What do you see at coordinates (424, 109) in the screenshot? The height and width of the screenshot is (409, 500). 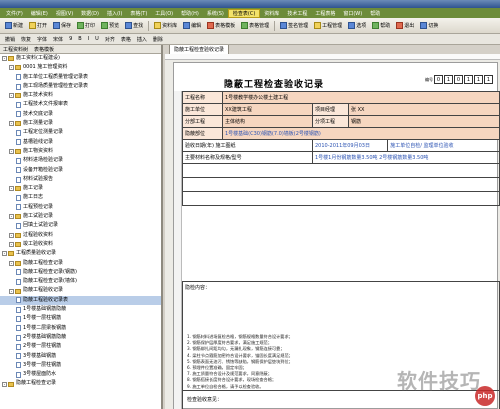 I see `field-project-manager: 张 XX` at bounding box center [424, 109].